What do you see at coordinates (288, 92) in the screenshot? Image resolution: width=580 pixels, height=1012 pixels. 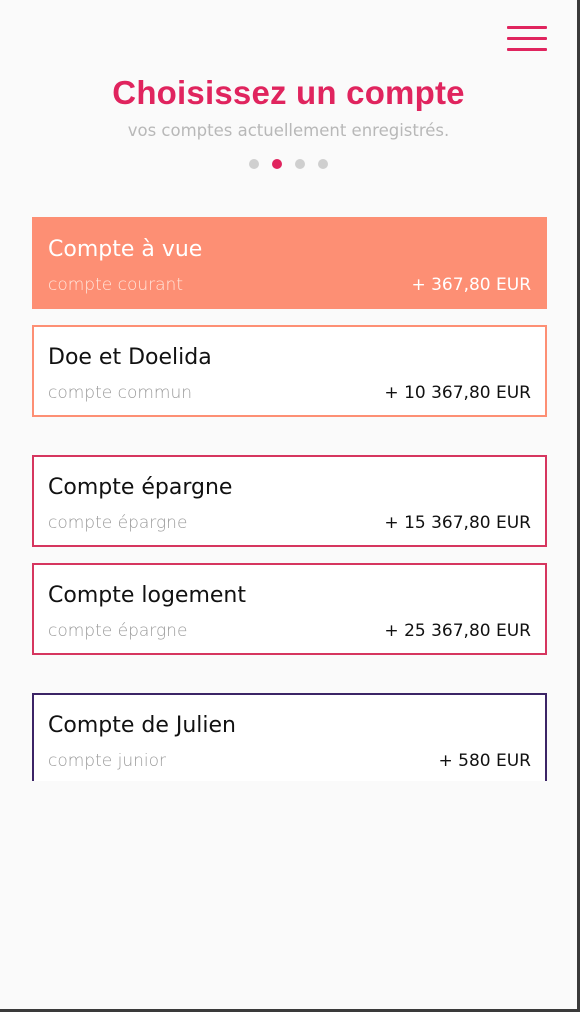 I see `page-title: Choisissez un compte` at bounding box center [288, 92].